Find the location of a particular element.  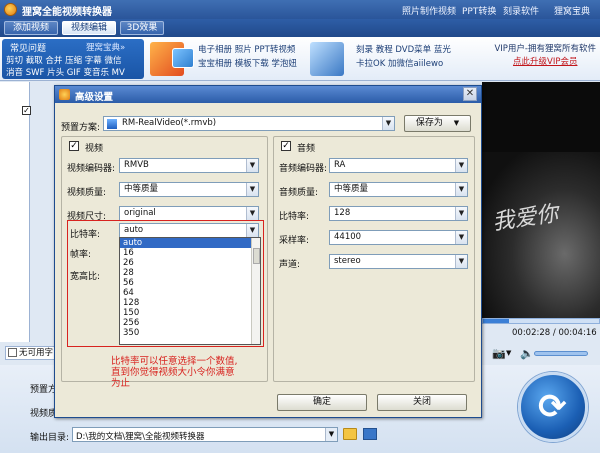

app-title-bar: 狸窝全能视频转换器 照片制作视频 PPT转换 刻录软件 狸窝宝典 is located at coordinates (300, 9).